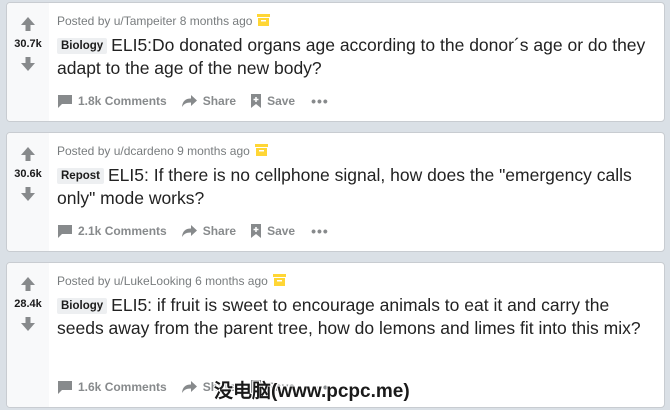  Describe the element at coordinates (153, 151) in the screenshot. I see `posted-by-text: Posted by u/dcardeno 9 months ago` at that location.